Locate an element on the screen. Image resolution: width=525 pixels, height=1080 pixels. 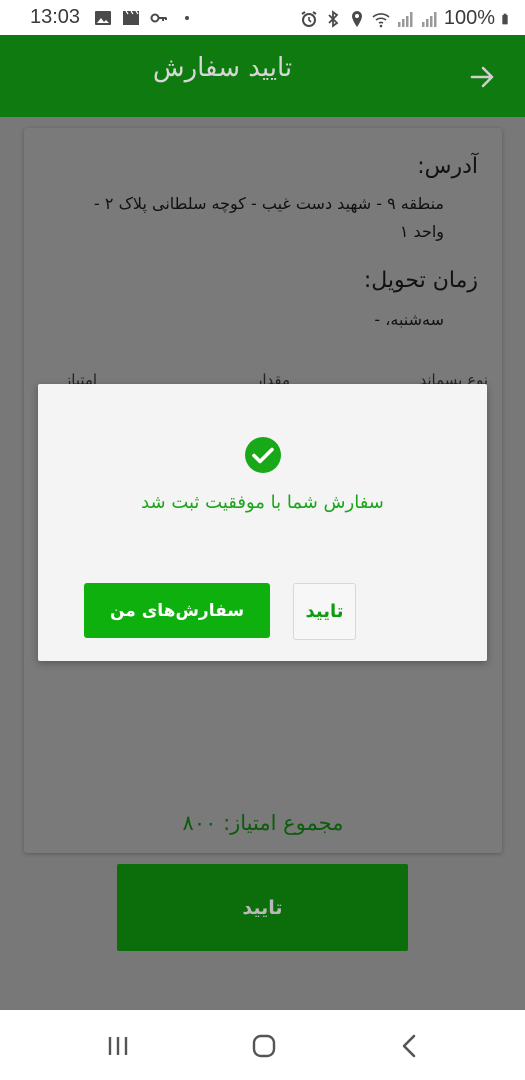
page-title: تایید سفارش is located at coordinates (222, 68).